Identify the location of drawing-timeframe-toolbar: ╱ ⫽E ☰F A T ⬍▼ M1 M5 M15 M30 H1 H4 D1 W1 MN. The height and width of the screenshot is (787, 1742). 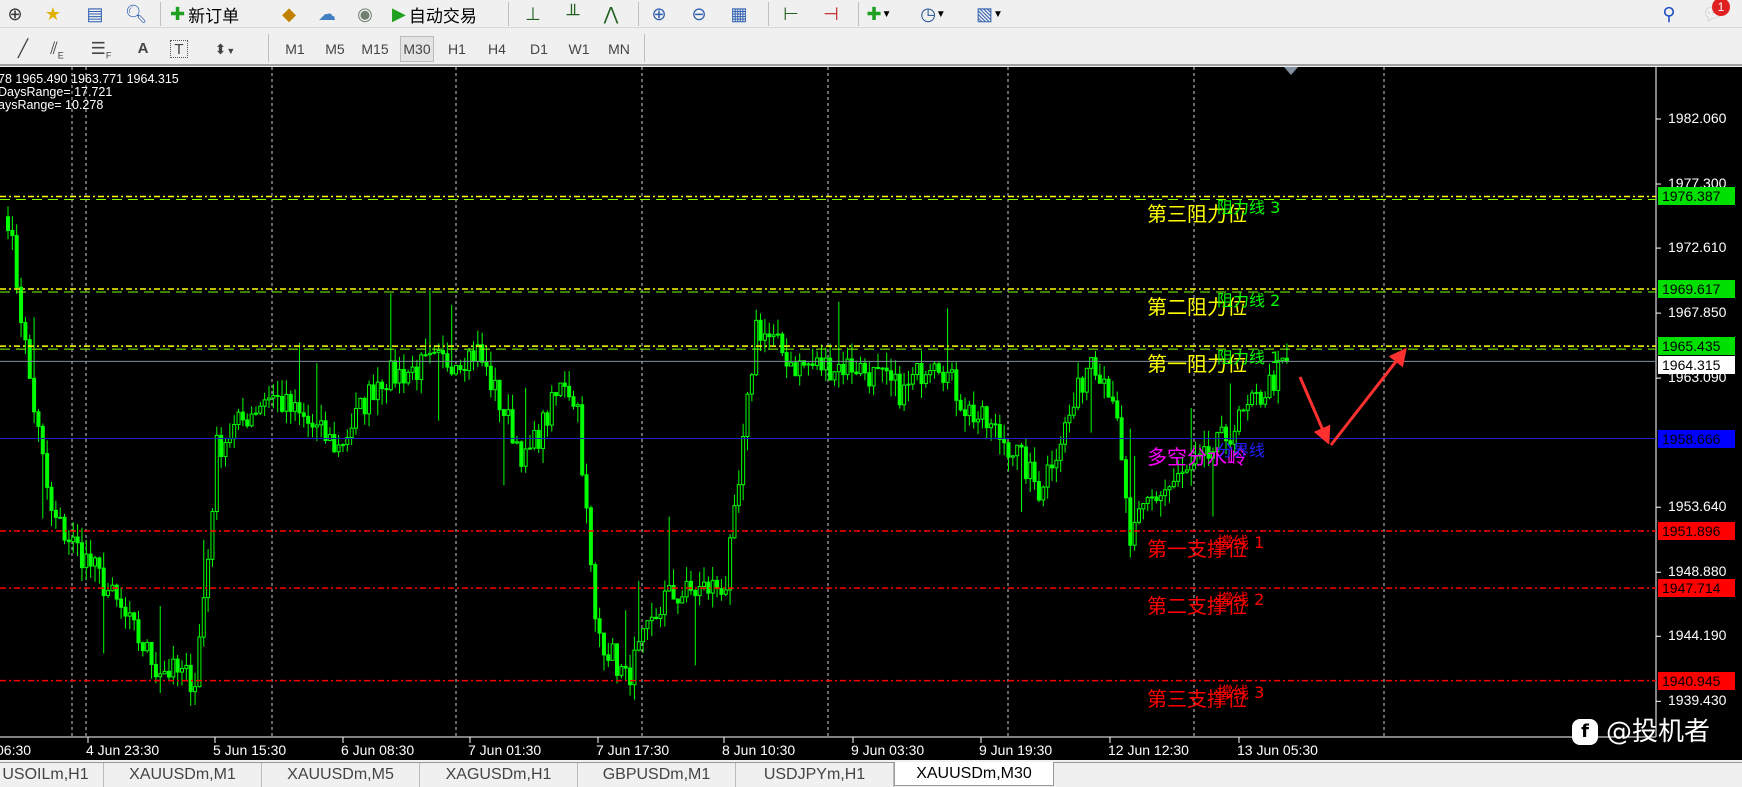
(871, 47).